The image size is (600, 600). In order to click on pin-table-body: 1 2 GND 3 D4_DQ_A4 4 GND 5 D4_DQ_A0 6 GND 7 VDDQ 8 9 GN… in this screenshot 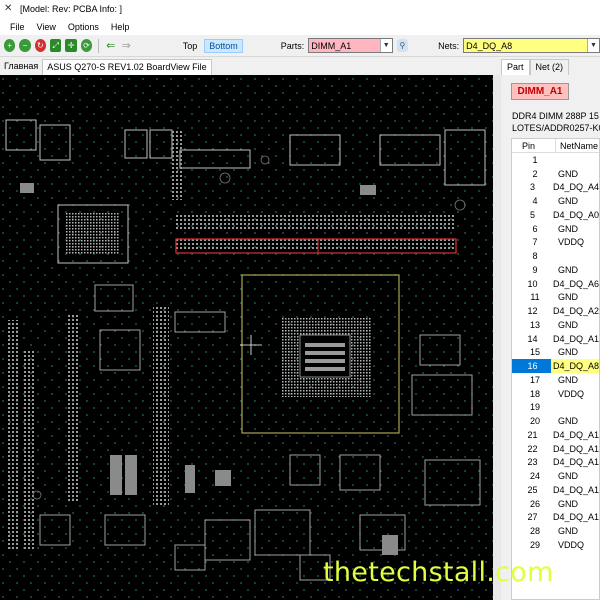, I will do `click(555, 352)`.